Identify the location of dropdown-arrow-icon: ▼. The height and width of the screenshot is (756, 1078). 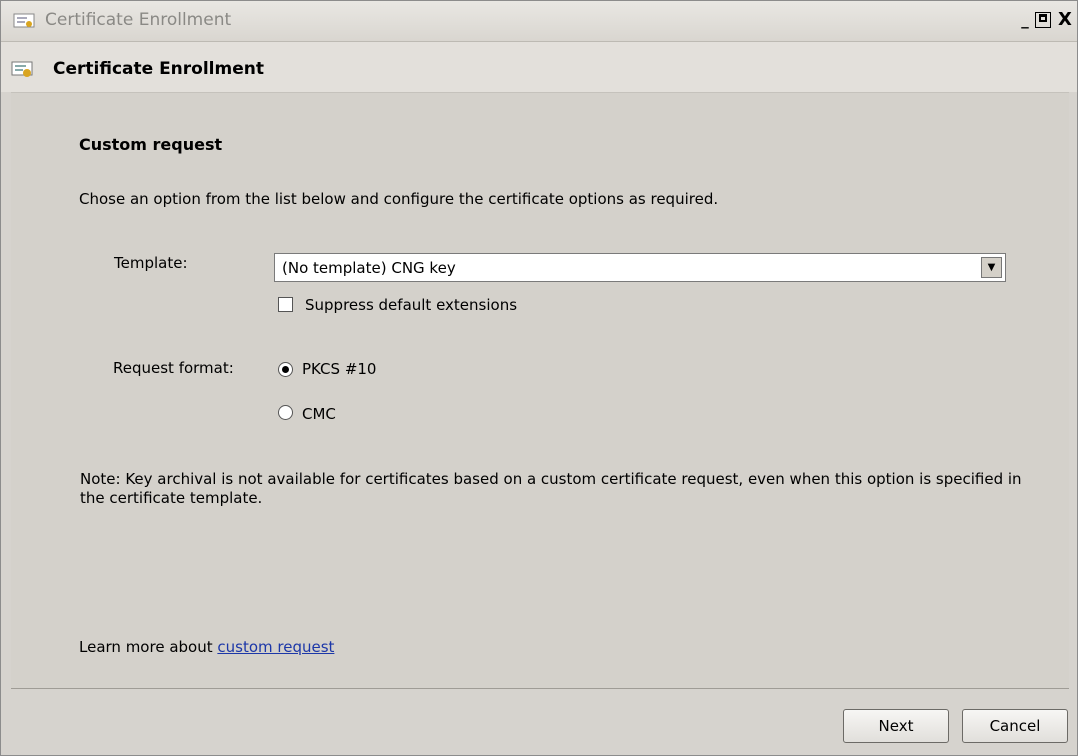
(991, 267).